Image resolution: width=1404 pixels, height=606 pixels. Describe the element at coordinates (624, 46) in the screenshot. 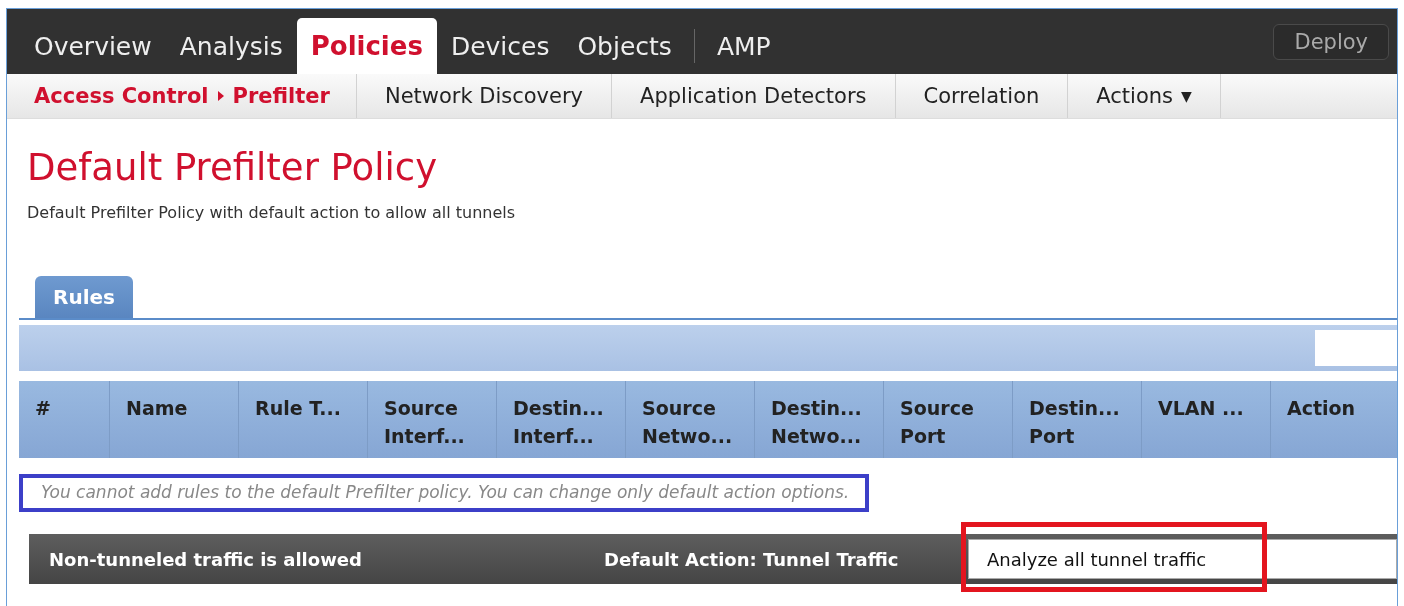

I see `nav-tab: Objects` at that location.